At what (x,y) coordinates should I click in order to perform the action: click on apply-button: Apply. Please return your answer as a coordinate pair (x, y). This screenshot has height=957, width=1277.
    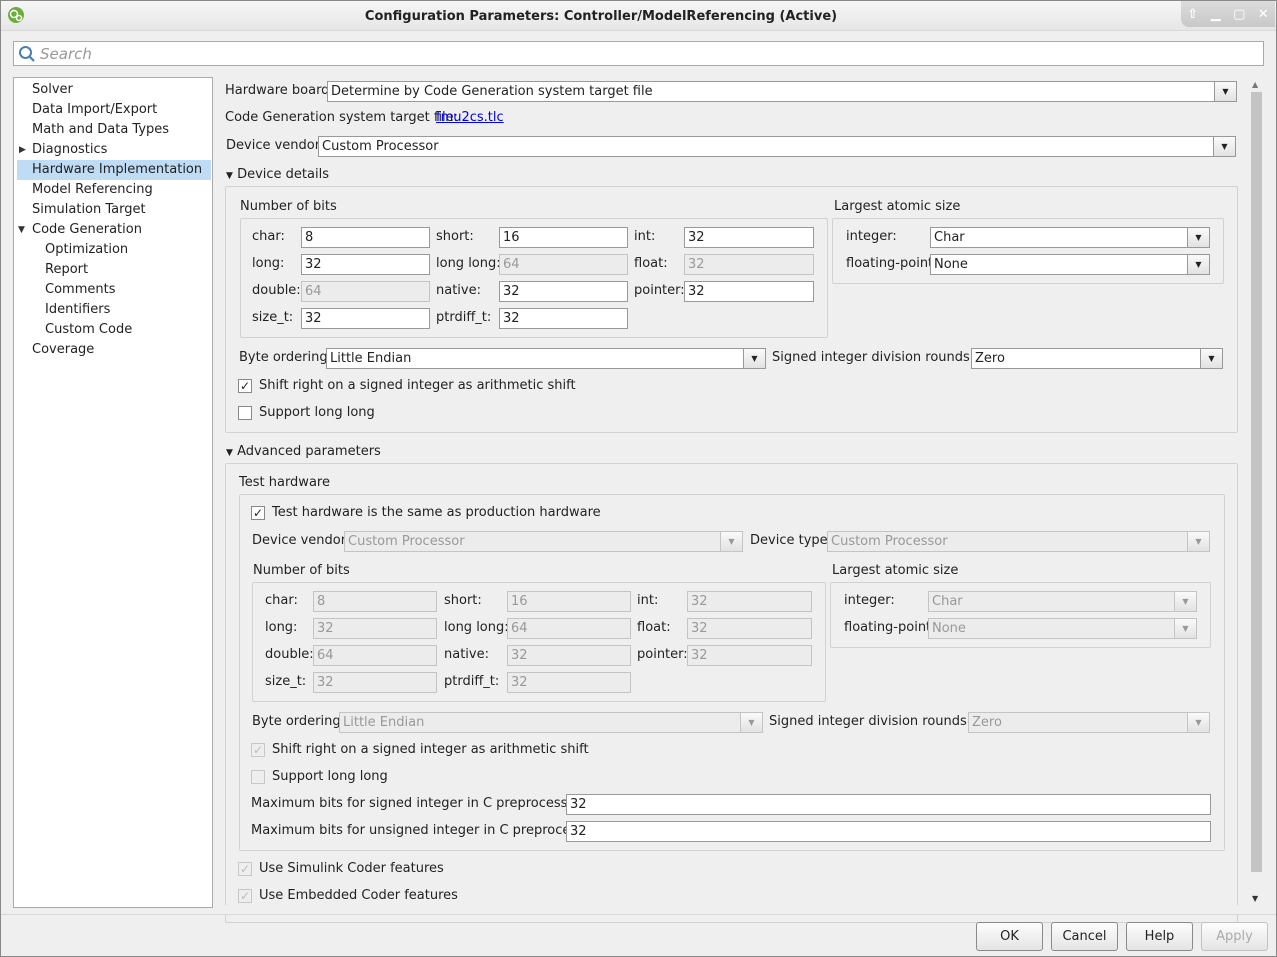
    Looking at the image, I should click on (1234, 936).